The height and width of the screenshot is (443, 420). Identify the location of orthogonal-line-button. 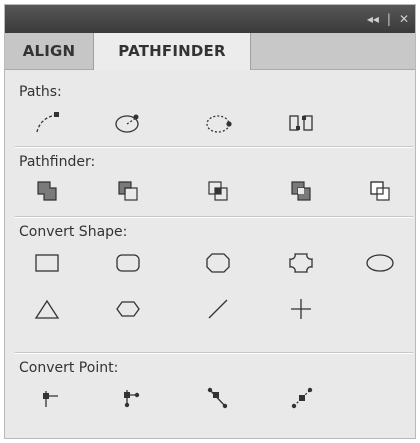
(301, 309).